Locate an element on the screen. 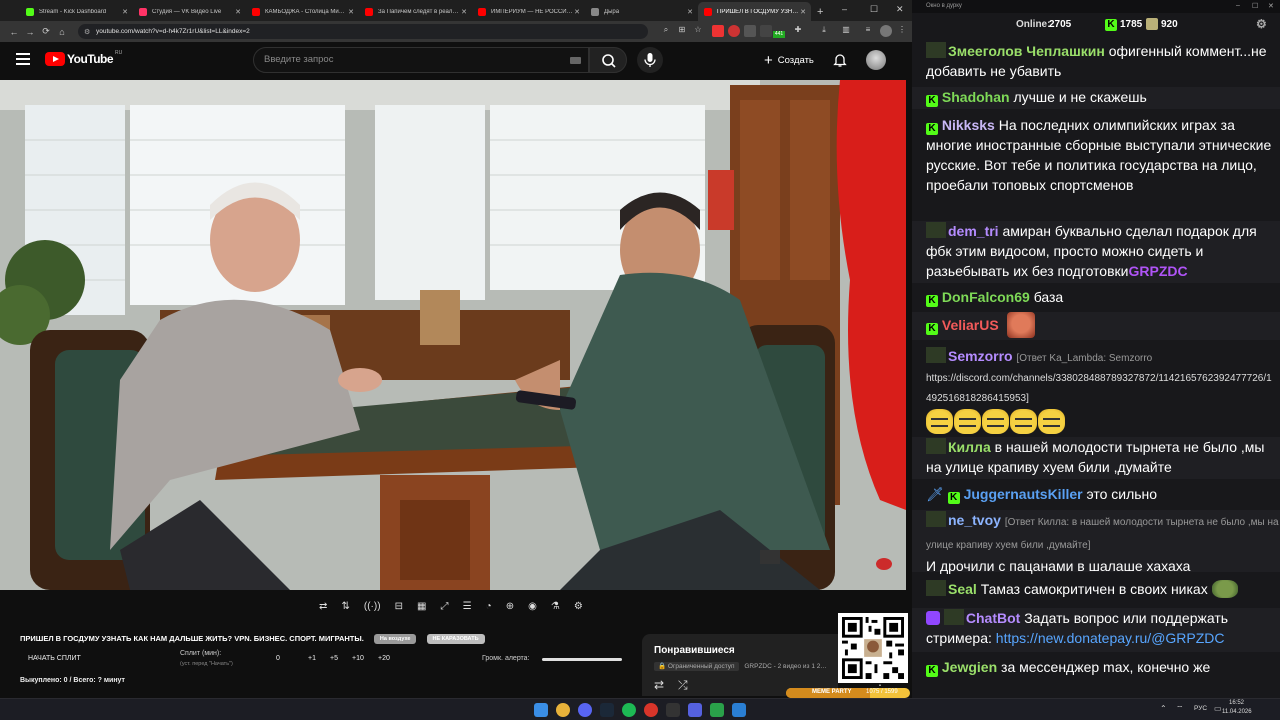  back-icon: ← is located at coordinates (14, 32).